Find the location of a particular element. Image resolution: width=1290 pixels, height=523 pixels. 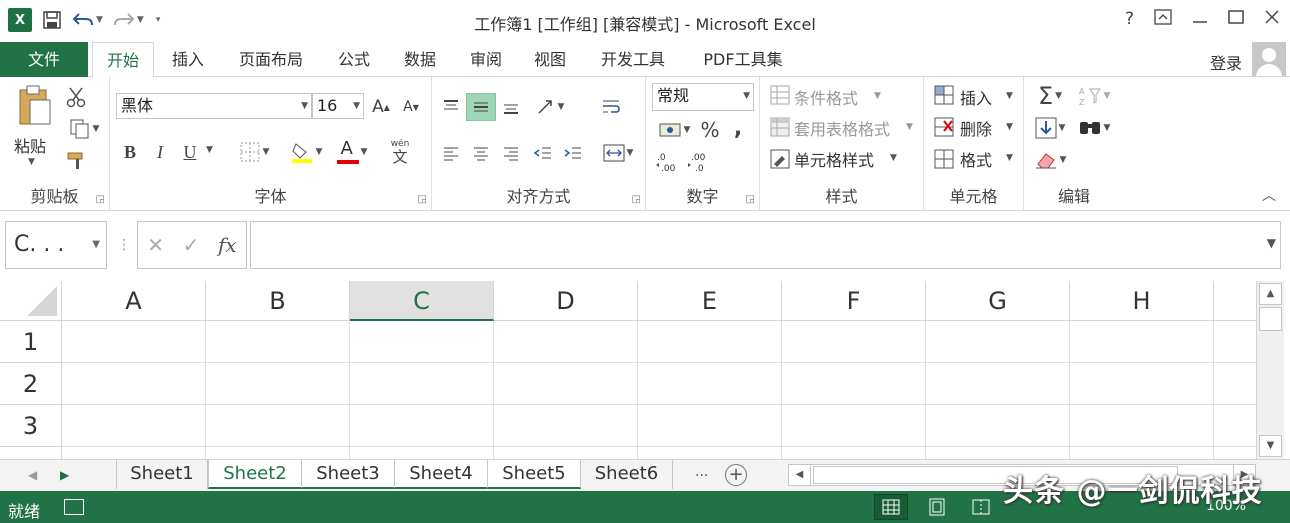

enter-icon: ✓ is located at coordinates (191, 245).